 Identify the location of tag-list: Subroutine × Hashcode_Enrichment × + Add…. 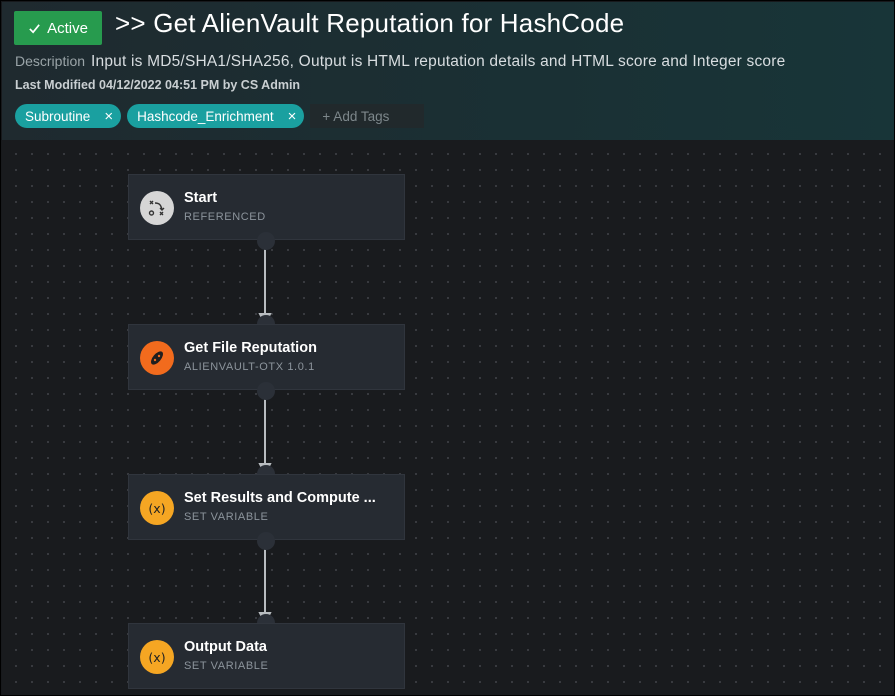
(220, 116).